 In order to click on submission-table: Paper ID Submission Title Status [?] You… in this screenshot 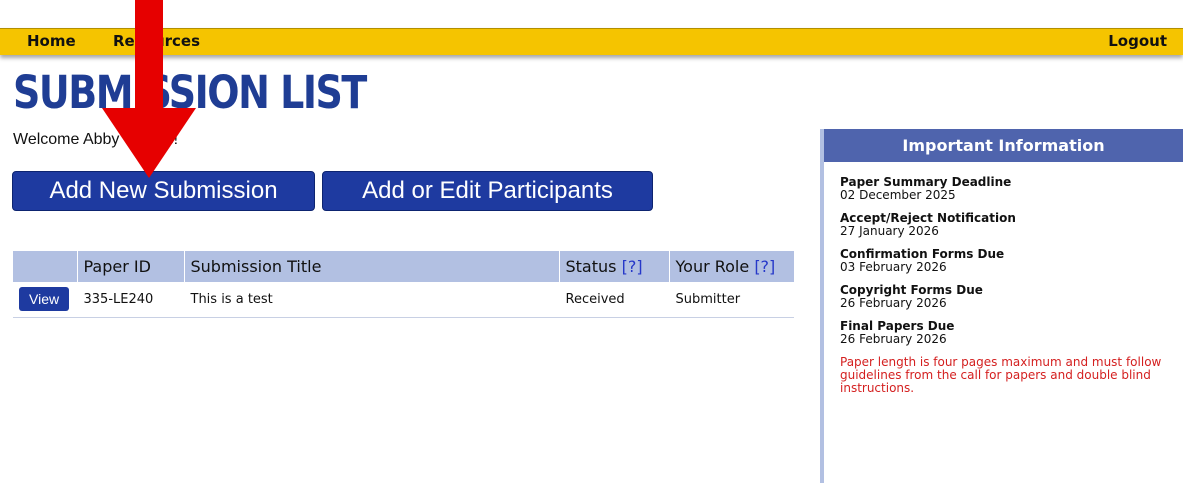, I will do `click(403, 284)`.